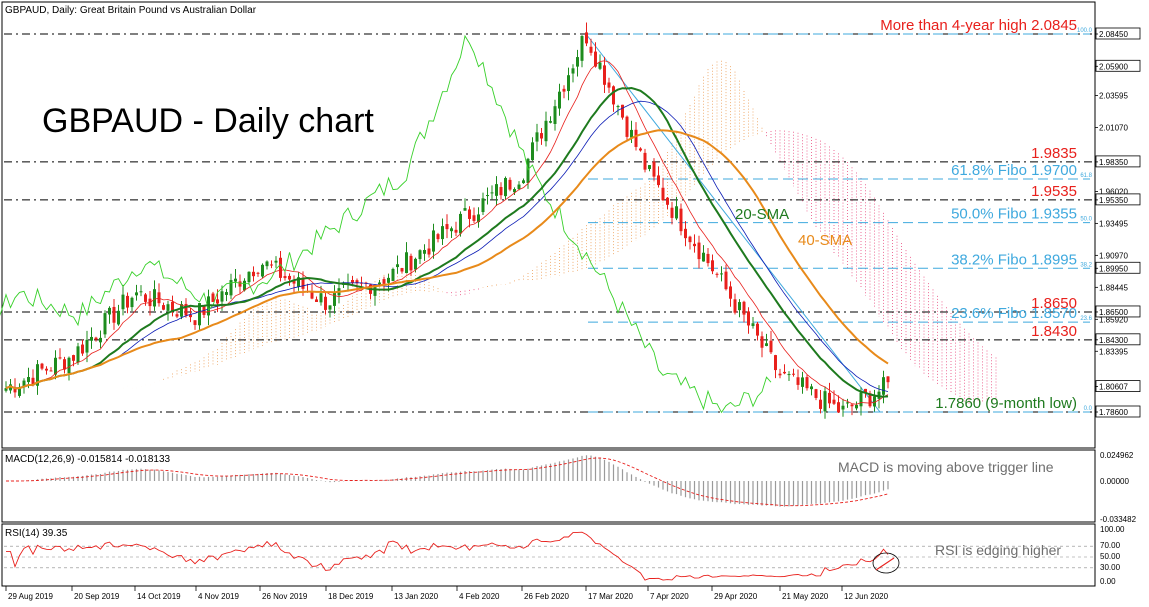 Image resolution: width=1149 pixels, height=607 pixels. Describe the element at coordinates (866, 596) in the screenshot. I see `date-label: 12 Jun 2020` at that location.